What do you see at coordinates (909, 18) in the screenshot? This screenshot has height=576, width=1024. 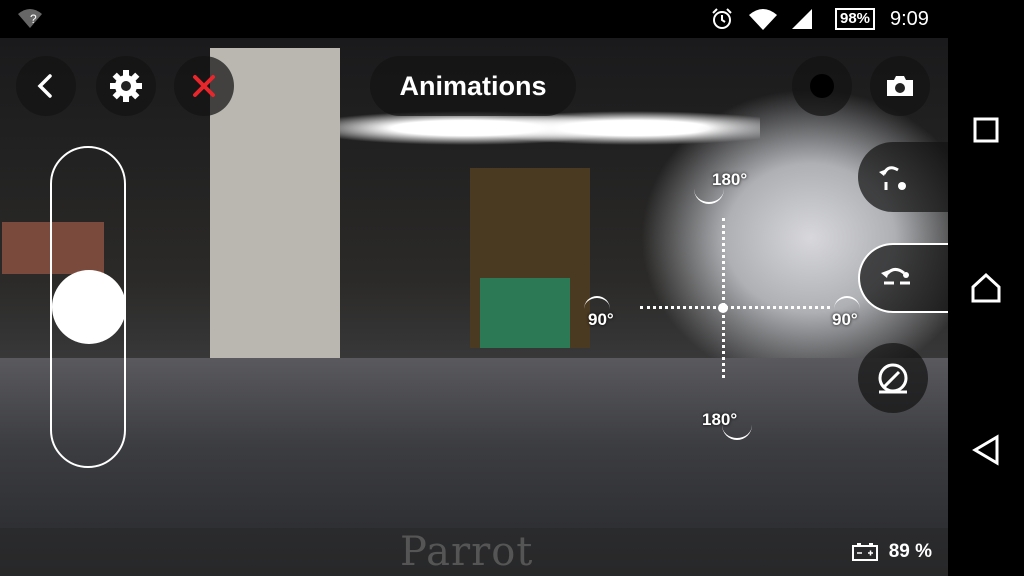 I see `clock: 9:09` at bounding box center [909, 18].